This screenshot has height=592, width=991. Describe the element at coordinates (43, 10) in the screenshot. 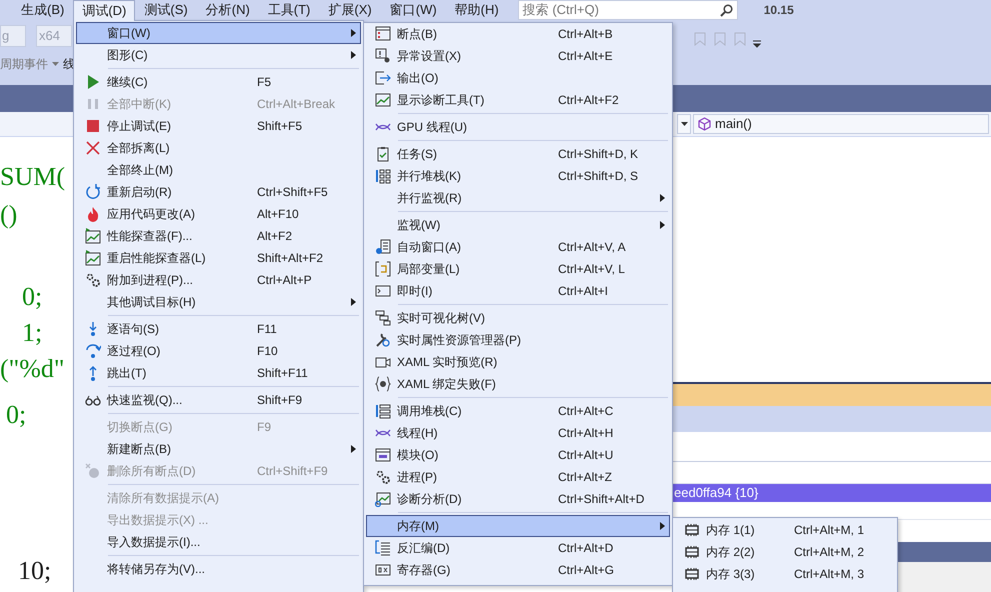

I see `menu-bar-item: 生成(B)` at that location.